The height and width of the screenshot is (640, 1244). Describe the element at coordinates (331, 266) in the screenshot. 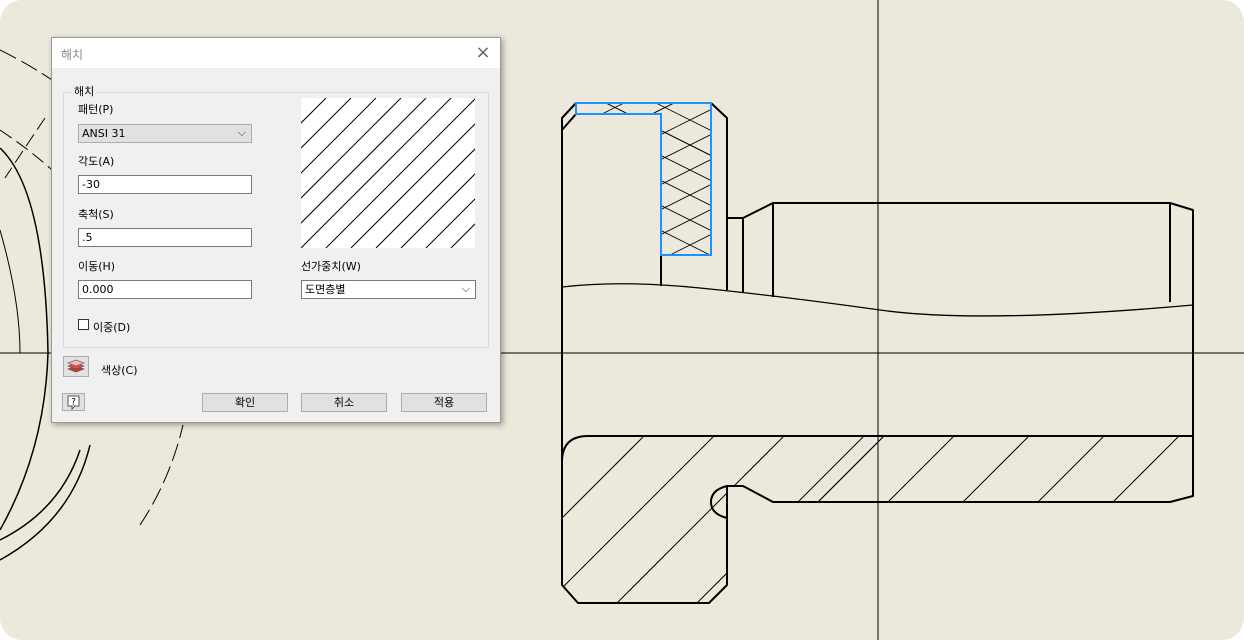

I see `lineweight-label: 선가중치(W)` at that location.